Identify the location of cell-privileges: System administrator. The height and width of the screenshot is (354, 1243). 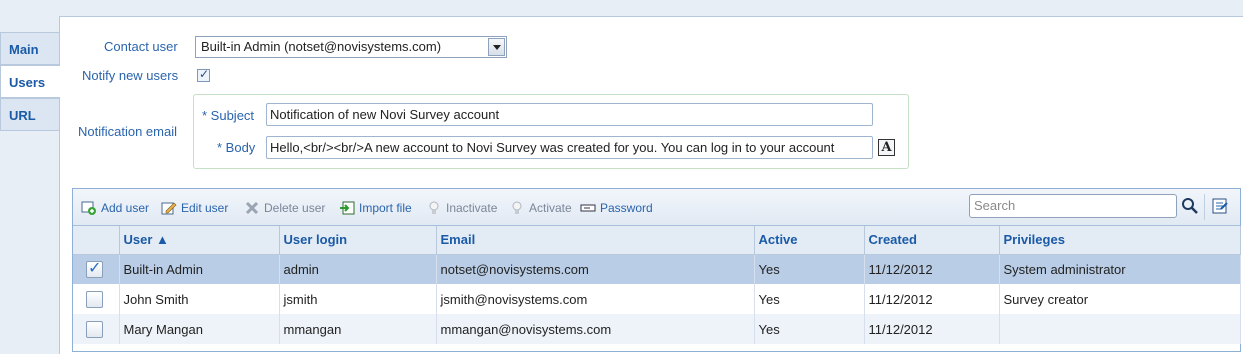
(1120, 269).